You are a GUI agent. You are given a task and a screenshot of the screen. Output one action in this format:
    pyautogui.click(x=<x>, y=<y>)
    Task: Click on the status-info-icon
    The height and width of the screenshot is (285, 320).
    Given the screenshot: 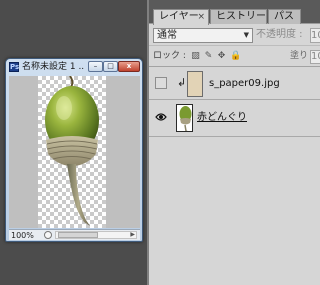 What is the action you would take?
    pyautogui.click(x=48, y=235)
    